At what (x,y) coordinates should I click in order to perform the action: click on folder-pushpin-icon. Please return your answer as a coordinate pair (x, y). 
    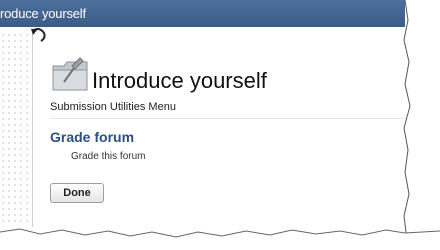
    Looking at the image, I should click on (70, 74).